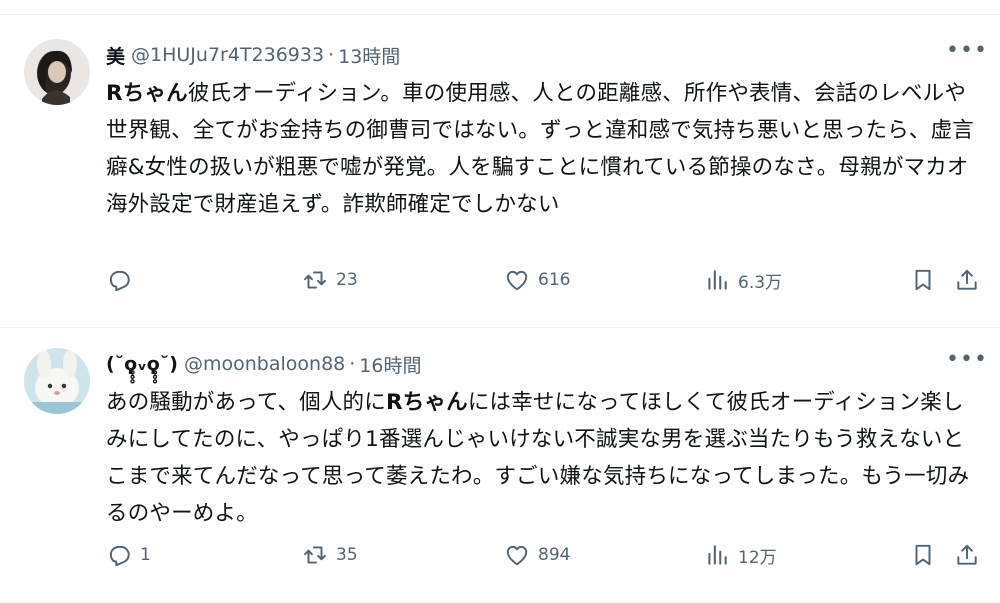 The image size is (1000, 603). I want to click on like-button: 894, so click(537, 555).